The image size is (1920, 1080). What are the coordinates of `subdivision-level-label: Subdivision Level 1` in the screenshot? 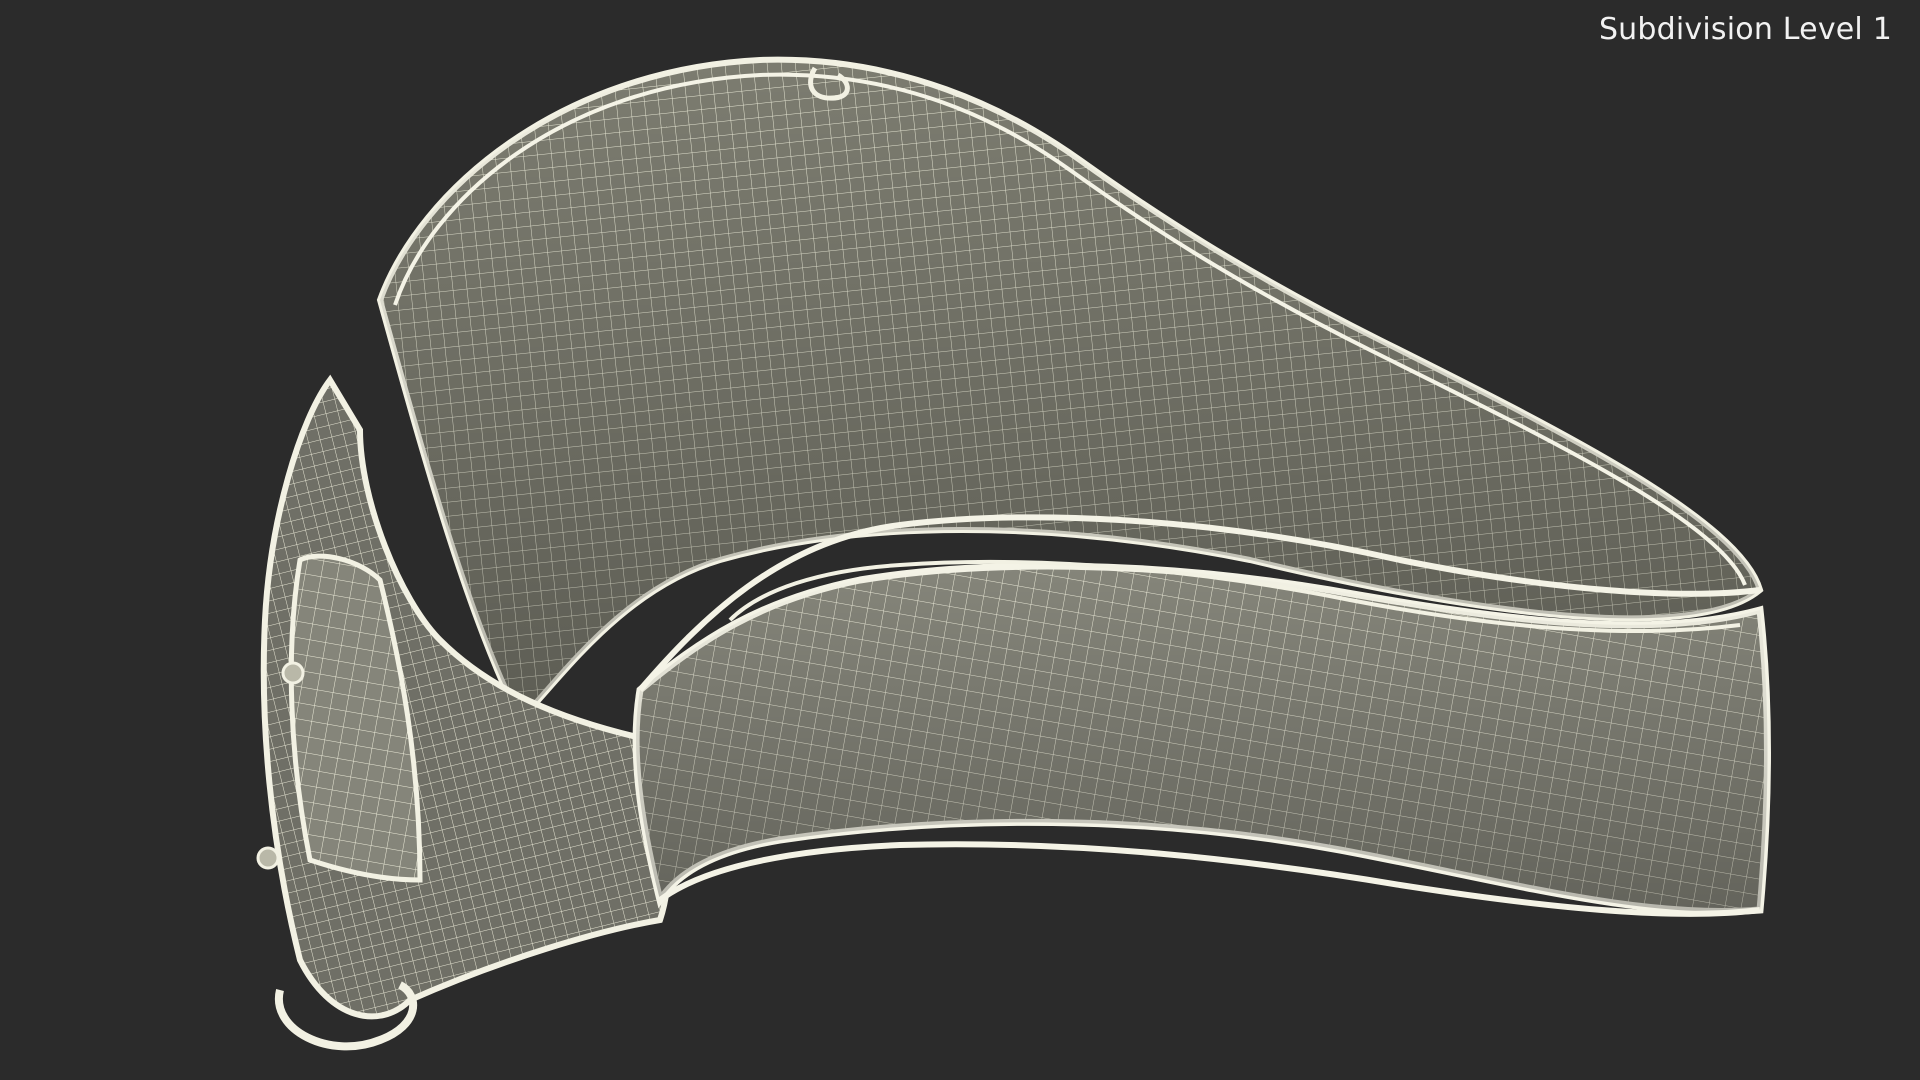 It's located at (1745, 29).